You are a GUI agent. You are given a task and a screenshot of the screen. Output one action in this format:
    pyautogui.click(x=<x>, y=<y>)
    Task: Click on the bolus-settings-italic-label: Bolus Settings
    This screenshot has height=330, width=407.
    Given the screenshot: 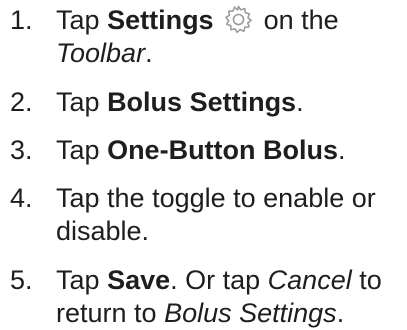 What is the action you would take?
    pyautogui.click(x=250, y=313)
    